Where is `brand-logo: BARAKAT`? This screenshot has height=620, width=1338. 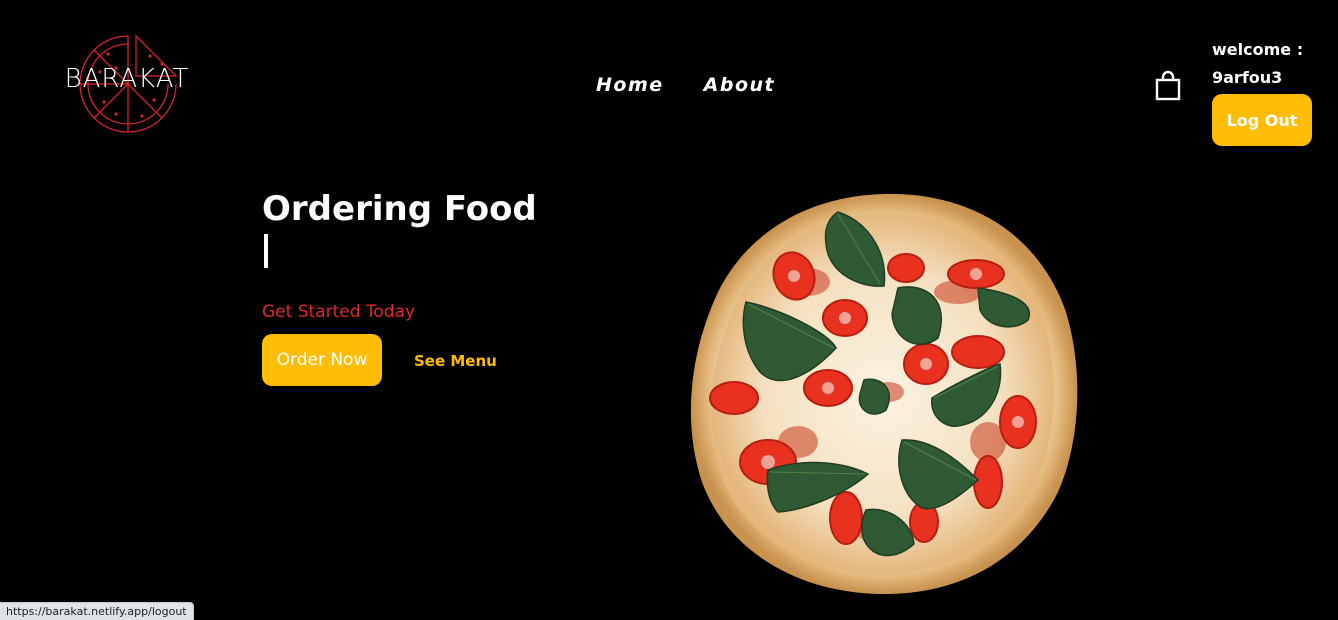 brand-logo: BARAKAT is located at coordinates (127, 86).